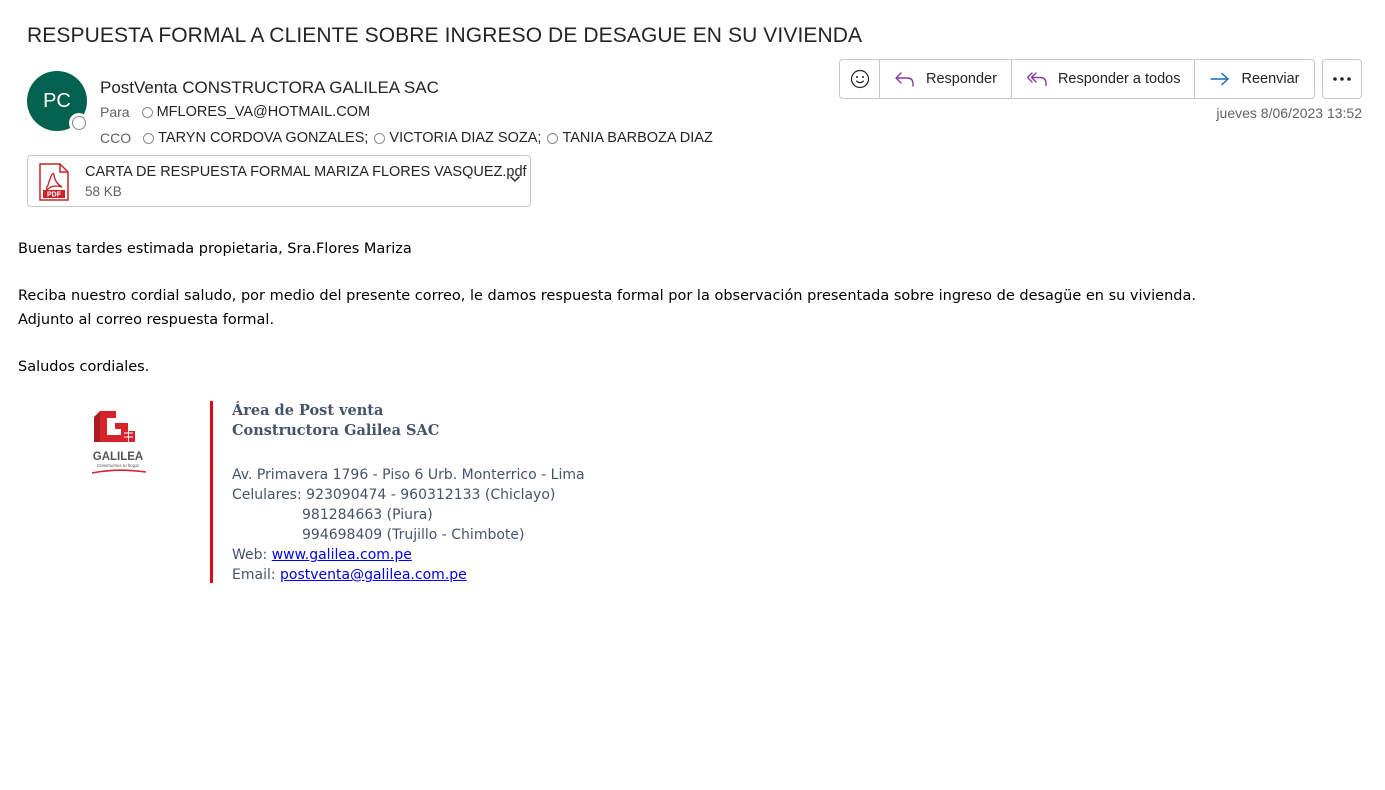 Image resolution: width=1385 pixels, height=790 pixels. Describe the element at coordinates (465, 138) in the screenshot. I see `recipient-name: VICTORIA DIAZ SOZA;` at that location.